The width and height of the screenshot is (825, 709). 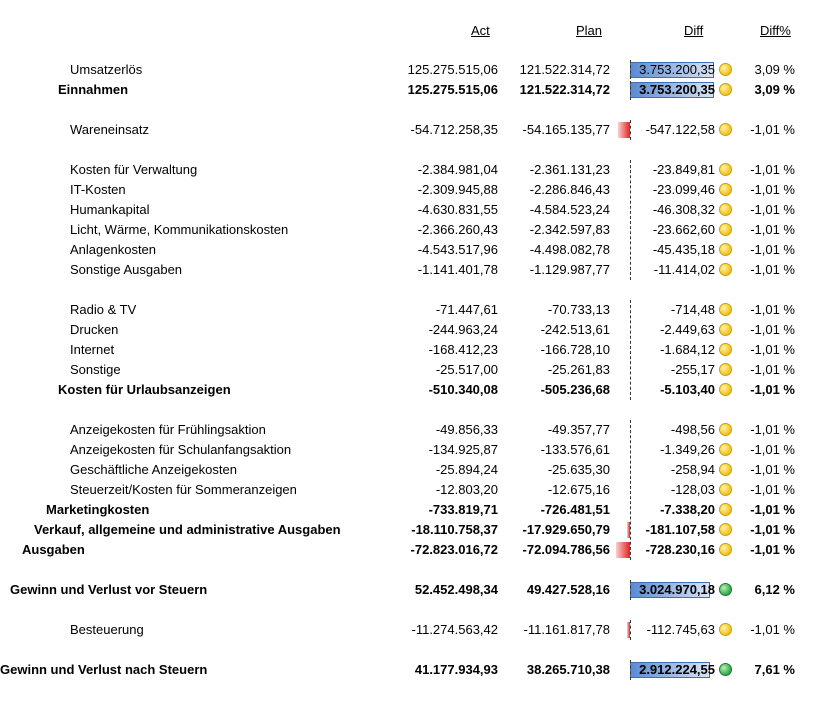 What do you see at coordinates (566, 129) in the screenshot?
I see `plan-value: -54.165.135,77` at bounding box center [566, 129].